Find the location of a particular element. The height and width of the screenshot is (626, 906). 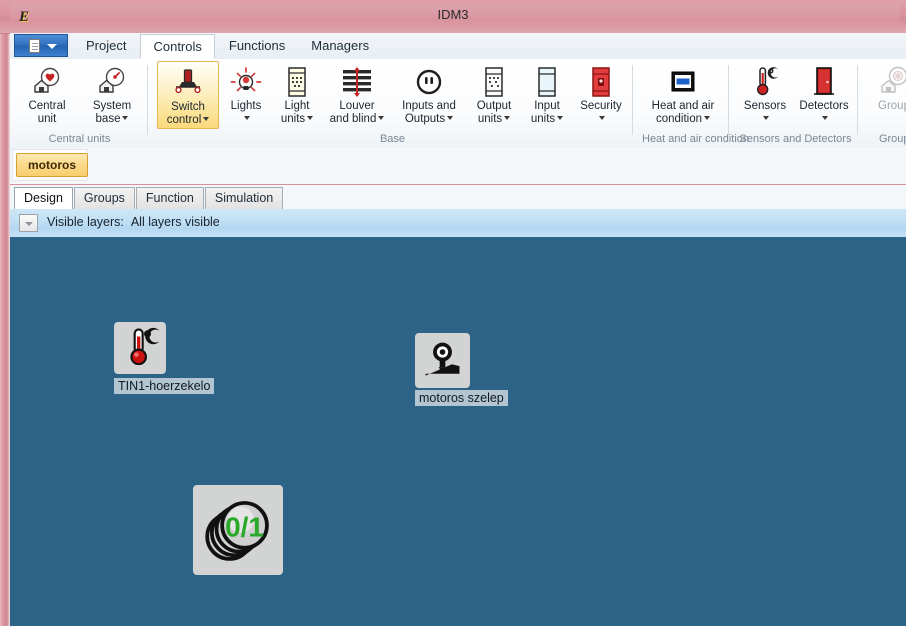

title-bar: E IDM3 is located at coordinates (453, 17).